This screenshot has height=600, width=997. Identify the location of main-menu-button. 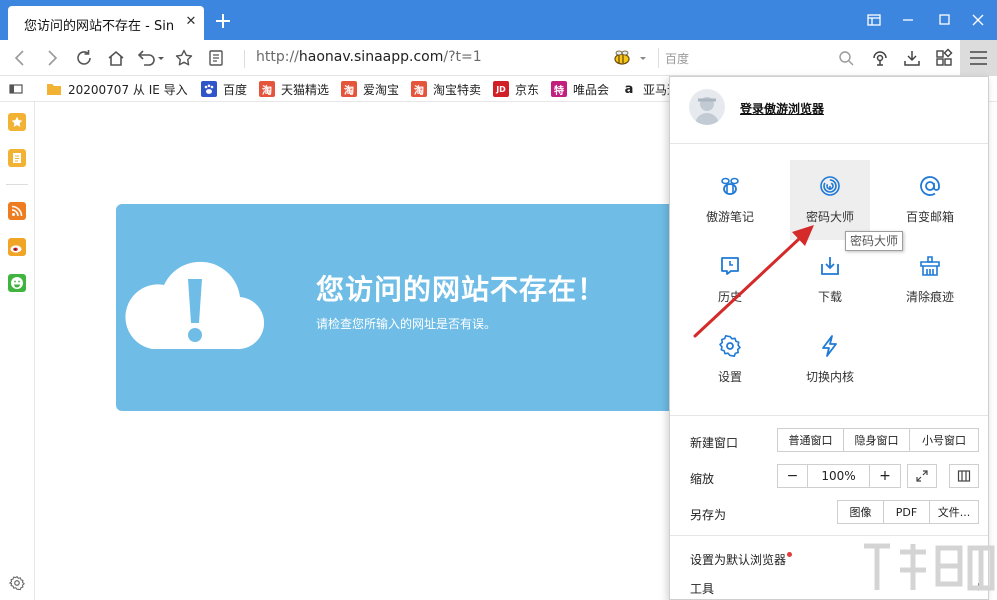
(978, 58).